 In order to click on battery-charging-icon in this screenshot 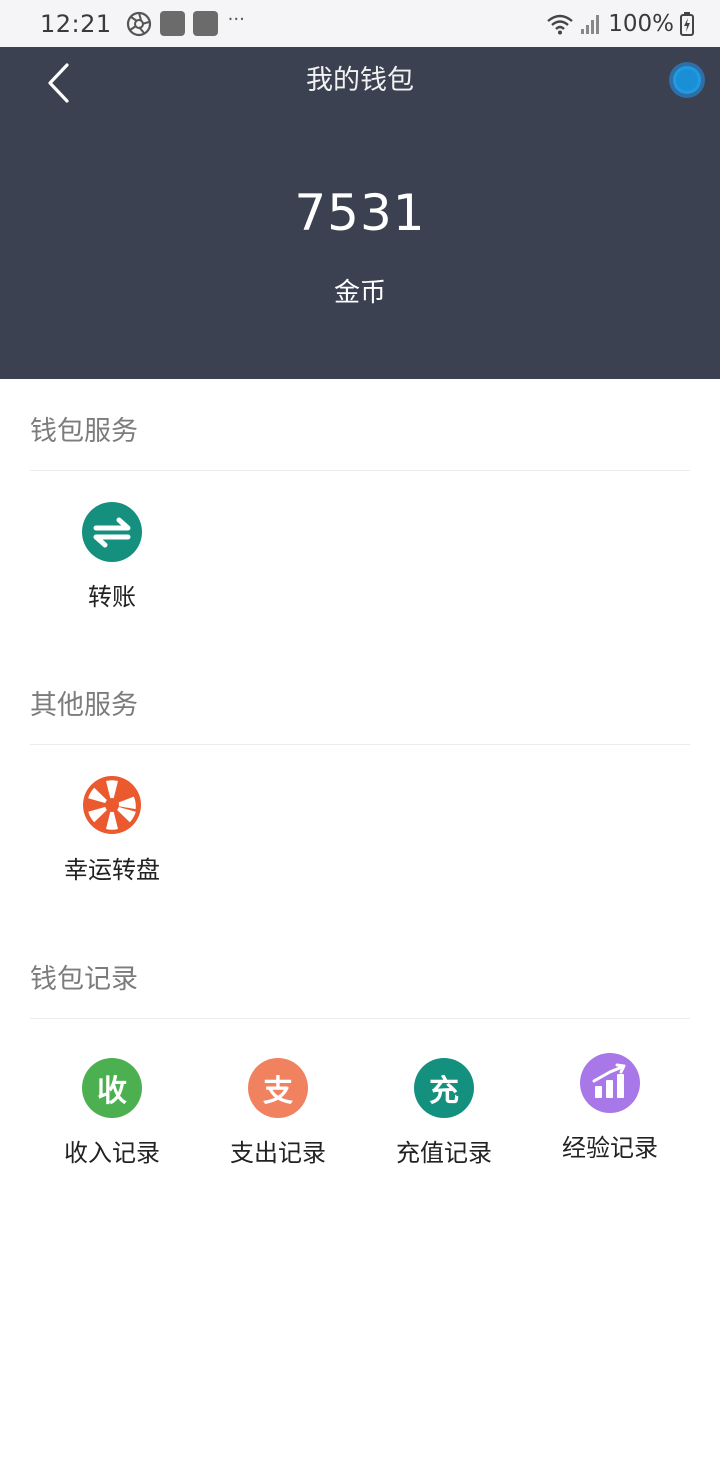, I will do `click(687, 23)`.